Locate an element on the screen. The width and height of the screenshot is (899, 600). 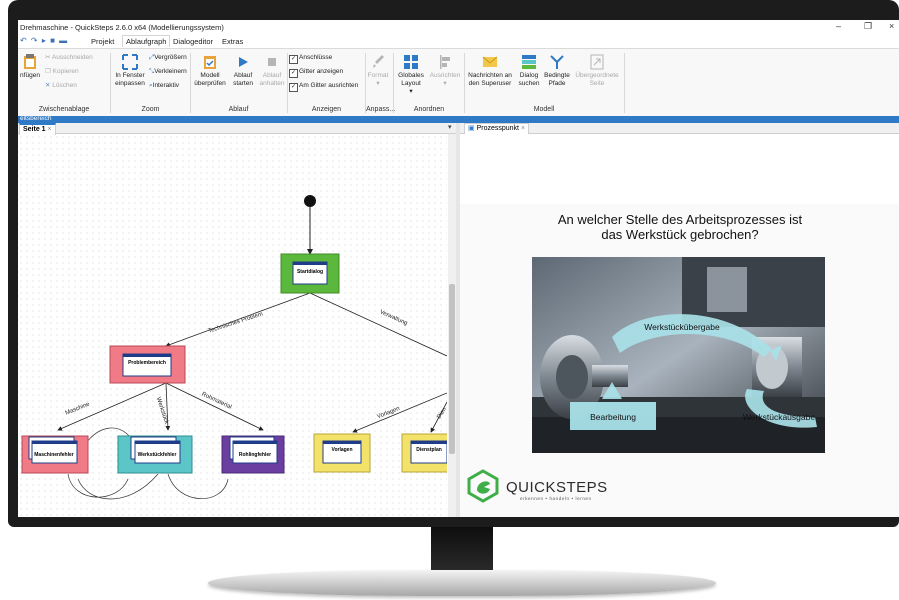
node-problem: Problembereich is located at coordinates (147, 364).